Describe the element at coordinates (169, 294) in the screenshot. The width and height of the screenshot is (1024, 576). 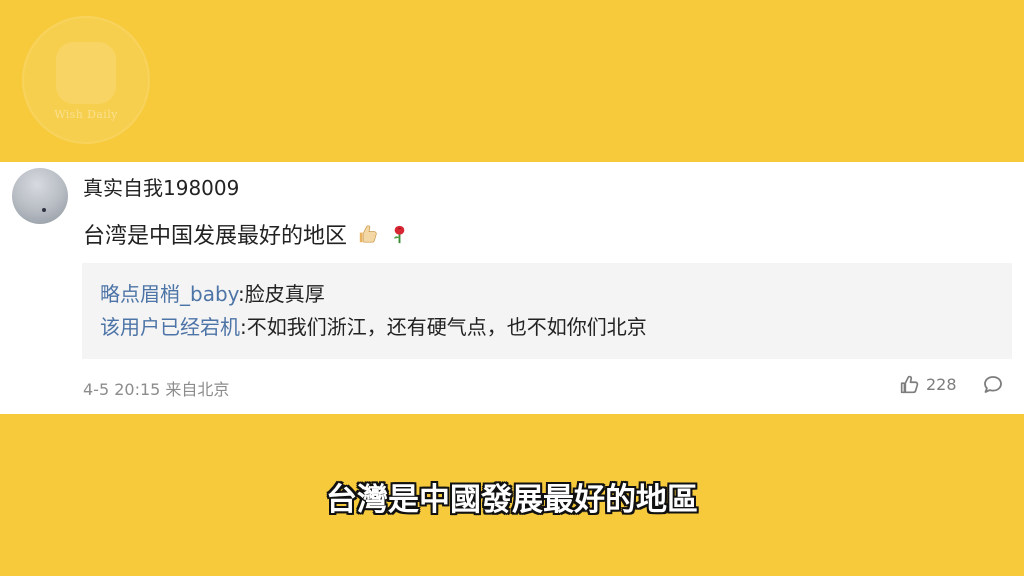
I see `reply-user-link: 略点眉梢_baby` at that location.